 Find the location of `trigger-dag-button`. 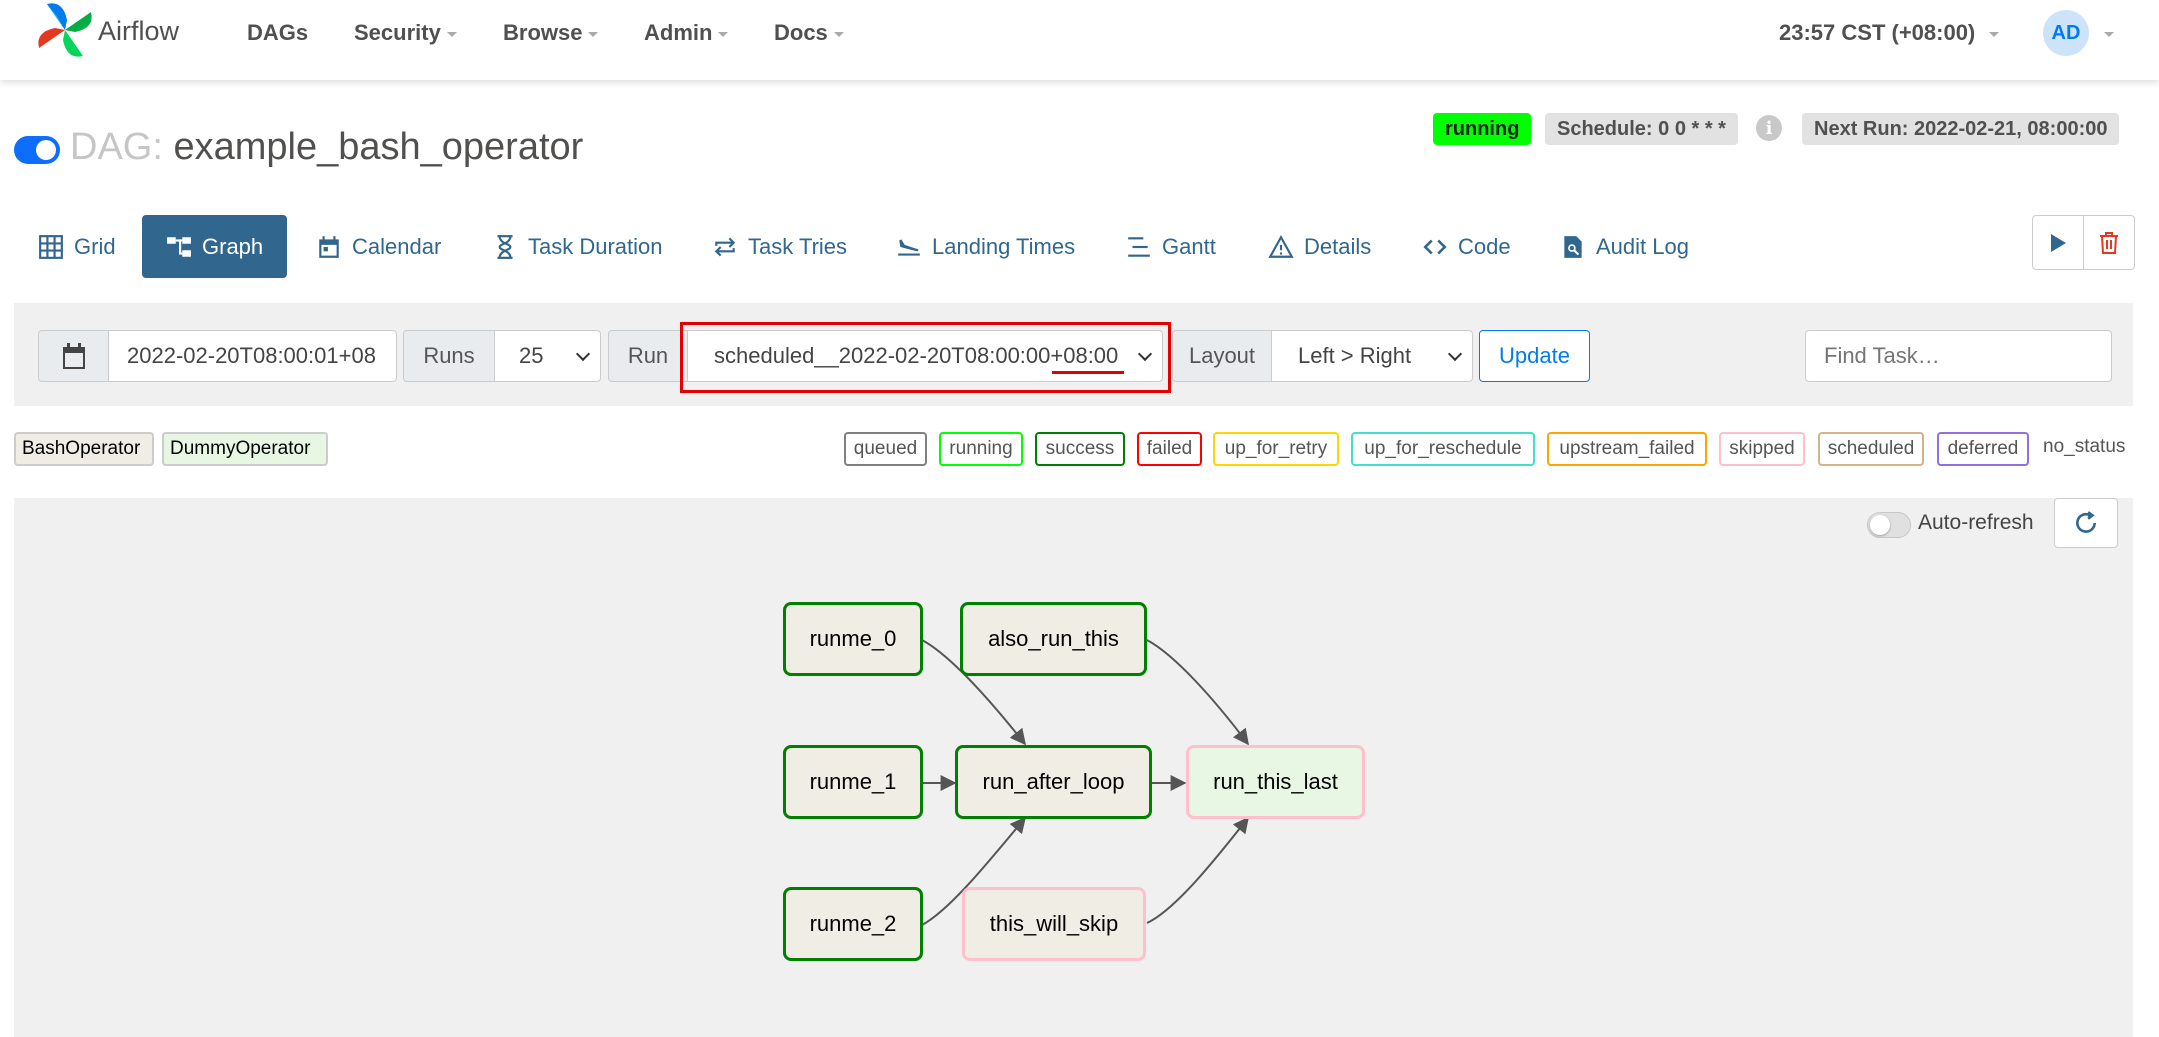

trigger-dag-button is located at coordinates (2058, 242).